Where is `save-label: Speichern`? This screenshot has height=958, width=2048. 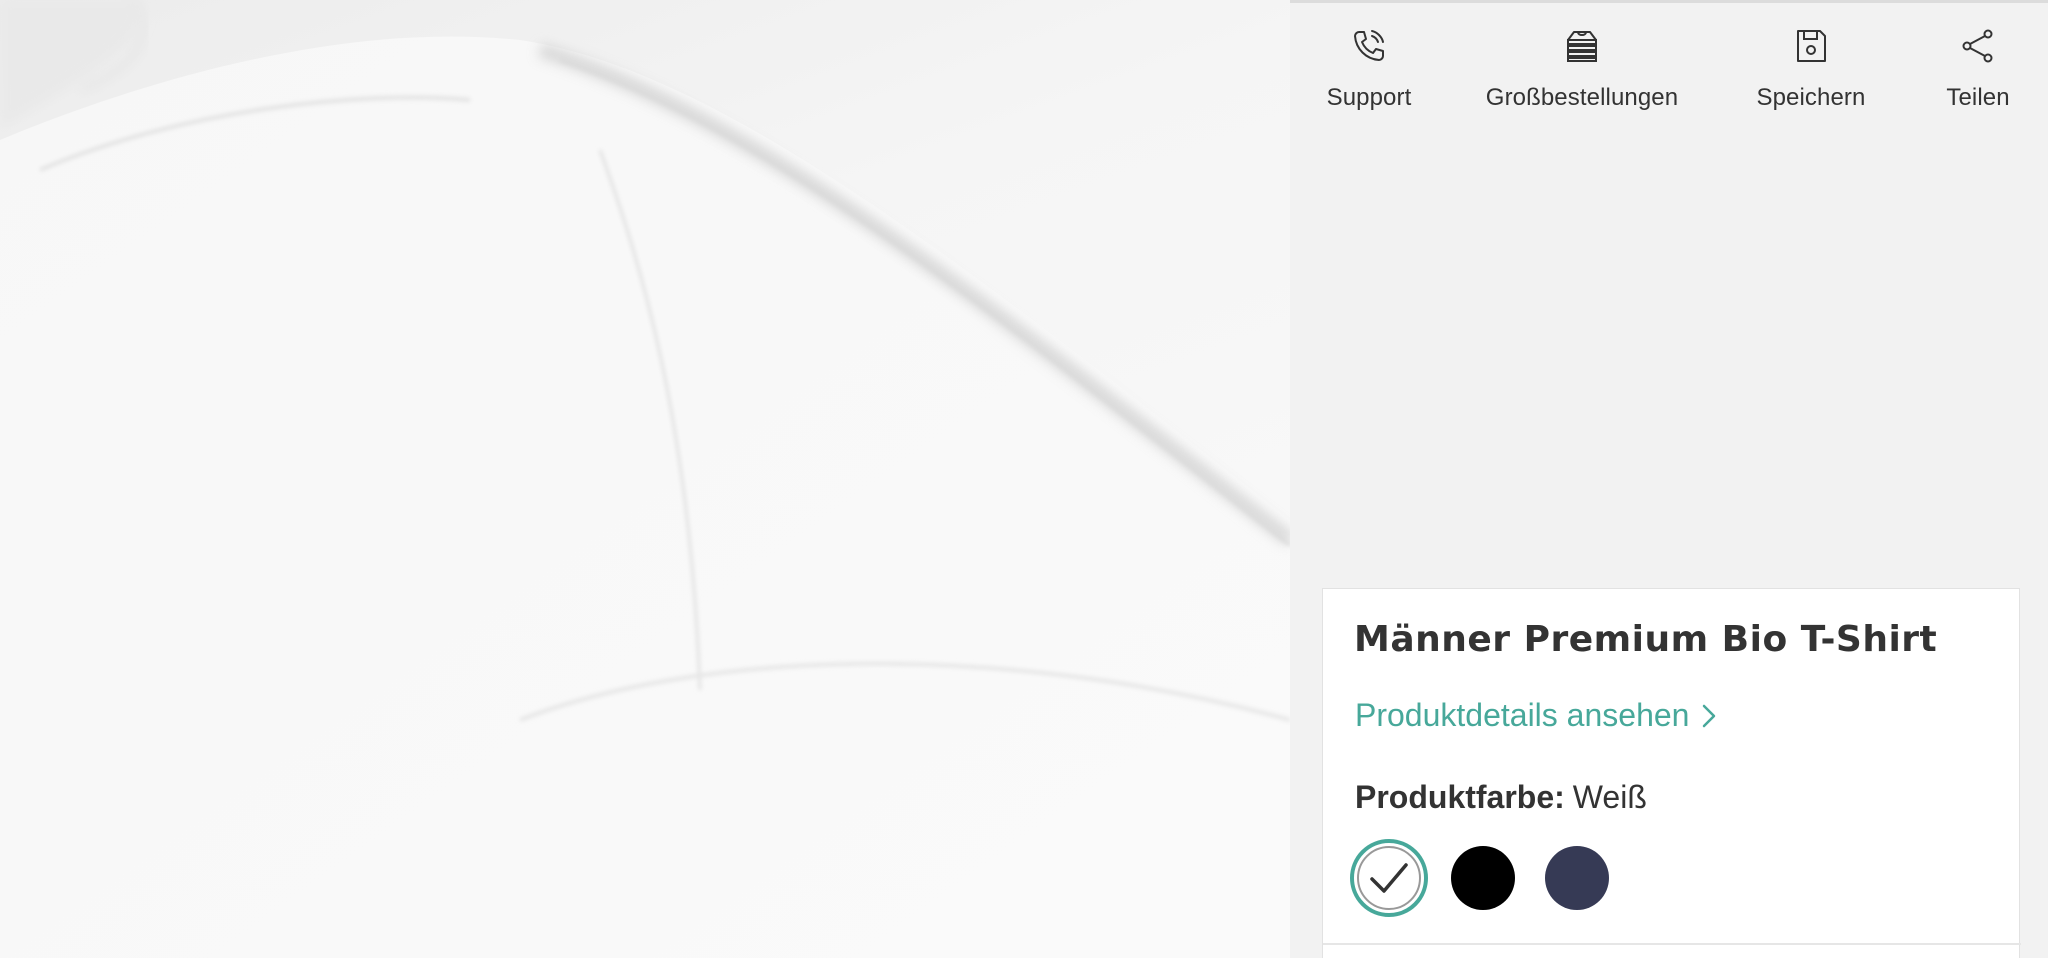
save-label: Speichern is located at coordinates (1811, 97).